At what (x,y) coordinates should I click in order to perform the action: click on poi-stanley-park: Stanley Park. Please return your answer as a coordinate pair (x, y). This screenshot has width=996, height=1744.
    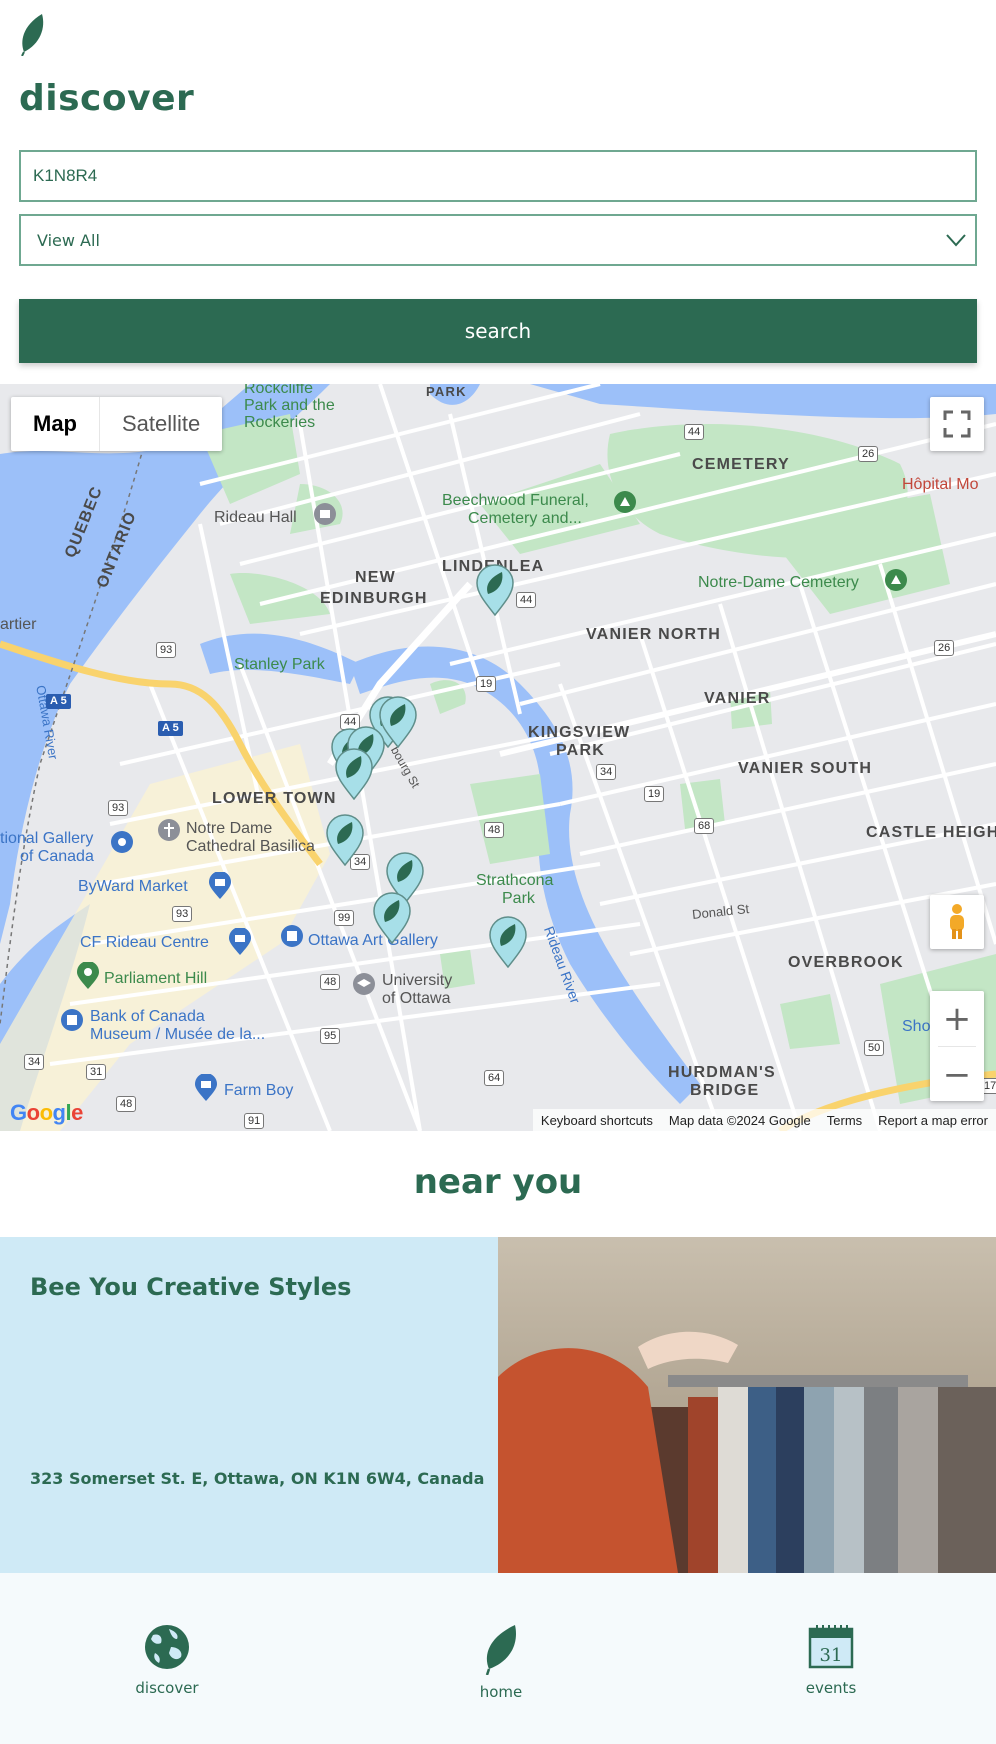
    Looking at the image, I should click on (279, 664).